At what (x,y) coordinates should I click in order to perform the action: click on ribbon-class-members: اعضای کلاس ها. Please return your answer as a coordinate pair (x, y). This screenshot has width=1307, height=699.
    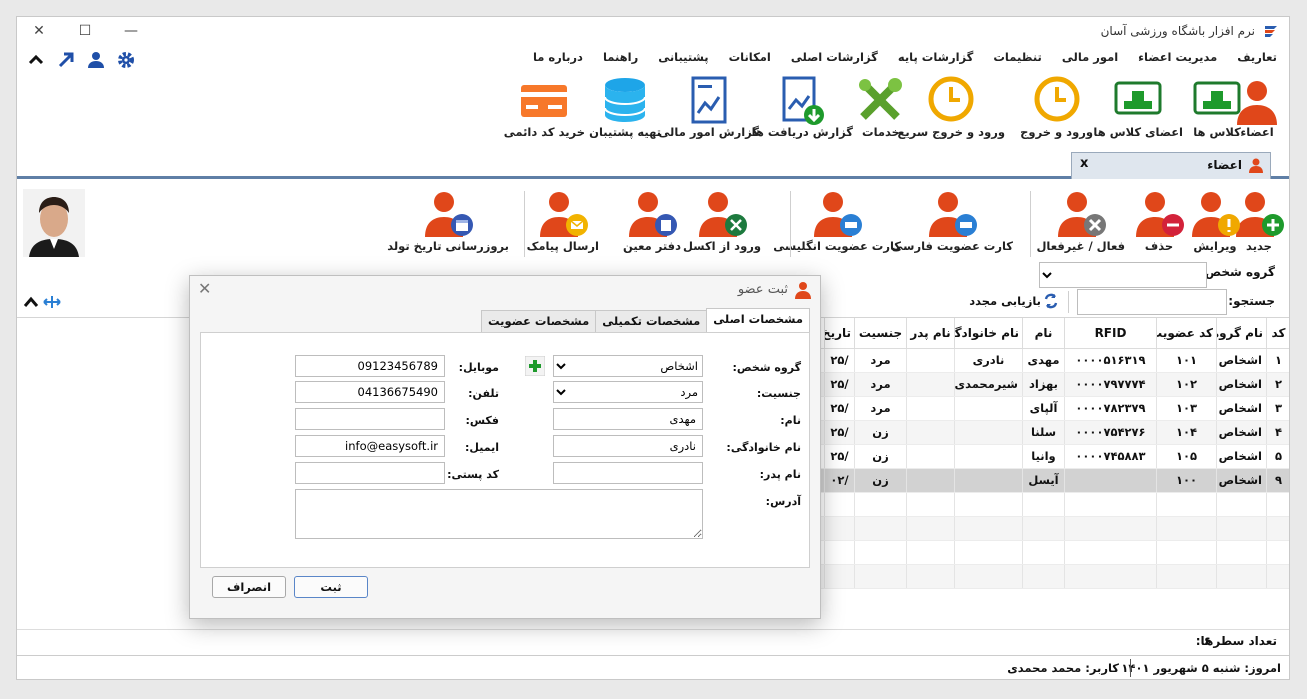
    Looking at the image, I should click on (1138, 107).